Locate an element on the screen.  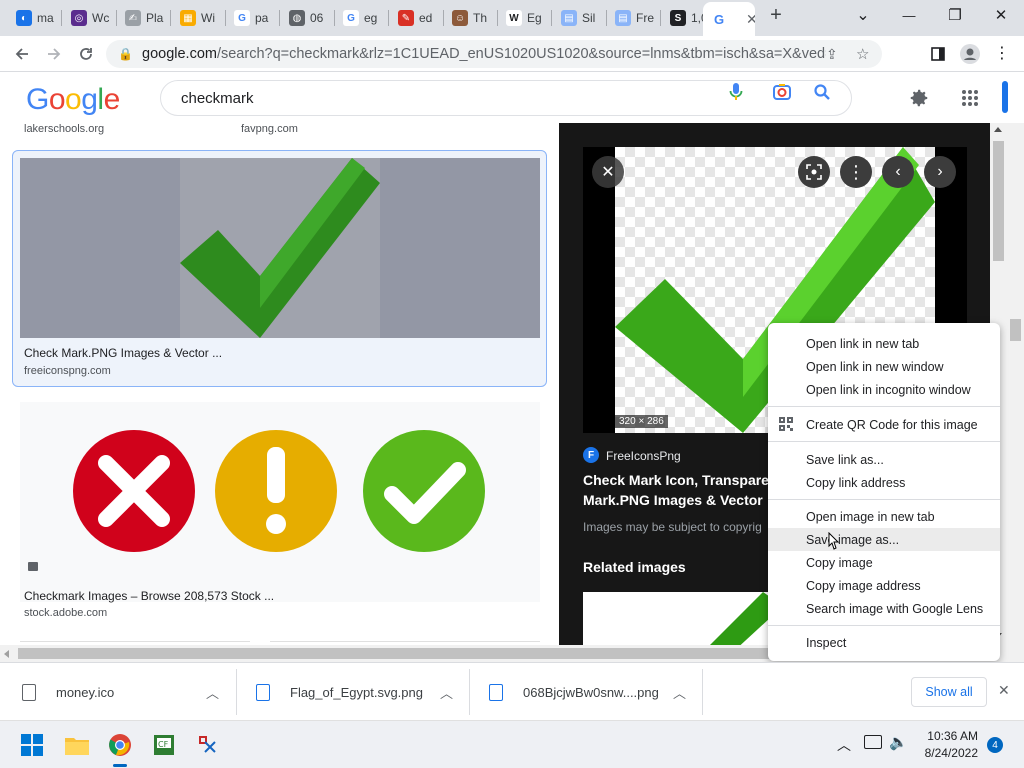
menu-inspect: Inspect is located at coordinates (884, 642).